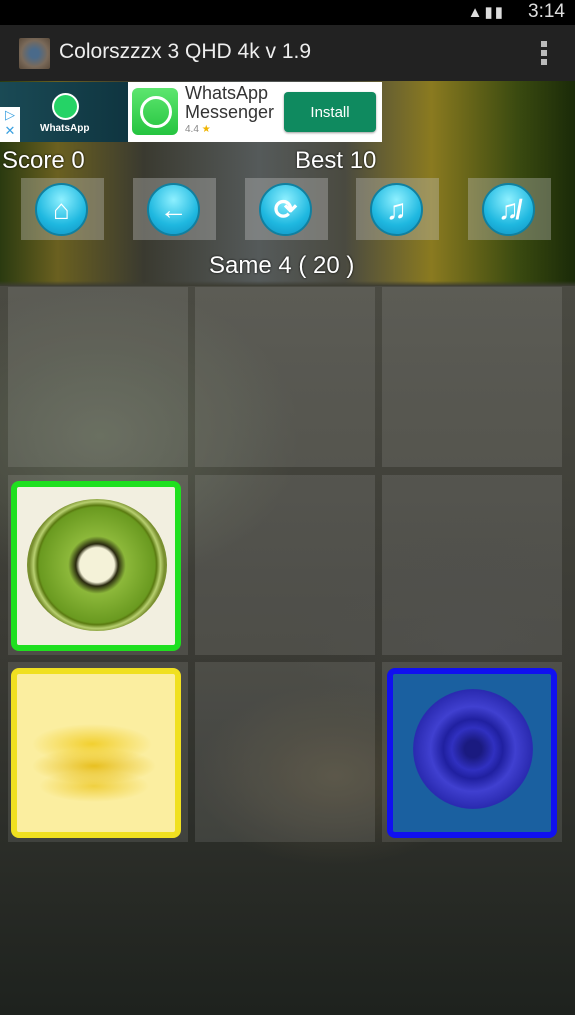 This screenshot has height=1015, width=575. I want to click on ad-content: WhatsApp Messenger 4.4 ★ Install, so click(255, 112).